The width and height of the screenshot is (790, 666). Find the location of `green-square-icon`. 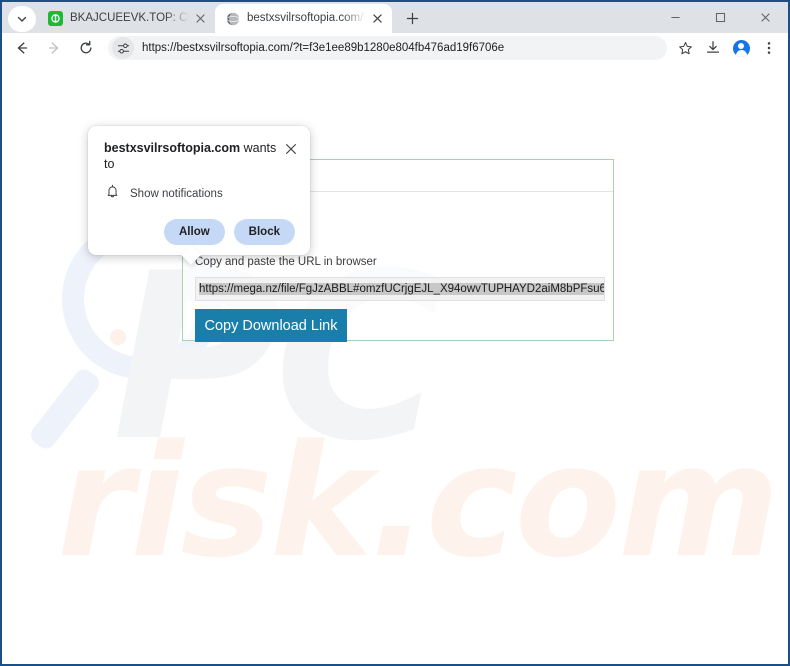

green-square-icon is located at coordinates (55, 18).